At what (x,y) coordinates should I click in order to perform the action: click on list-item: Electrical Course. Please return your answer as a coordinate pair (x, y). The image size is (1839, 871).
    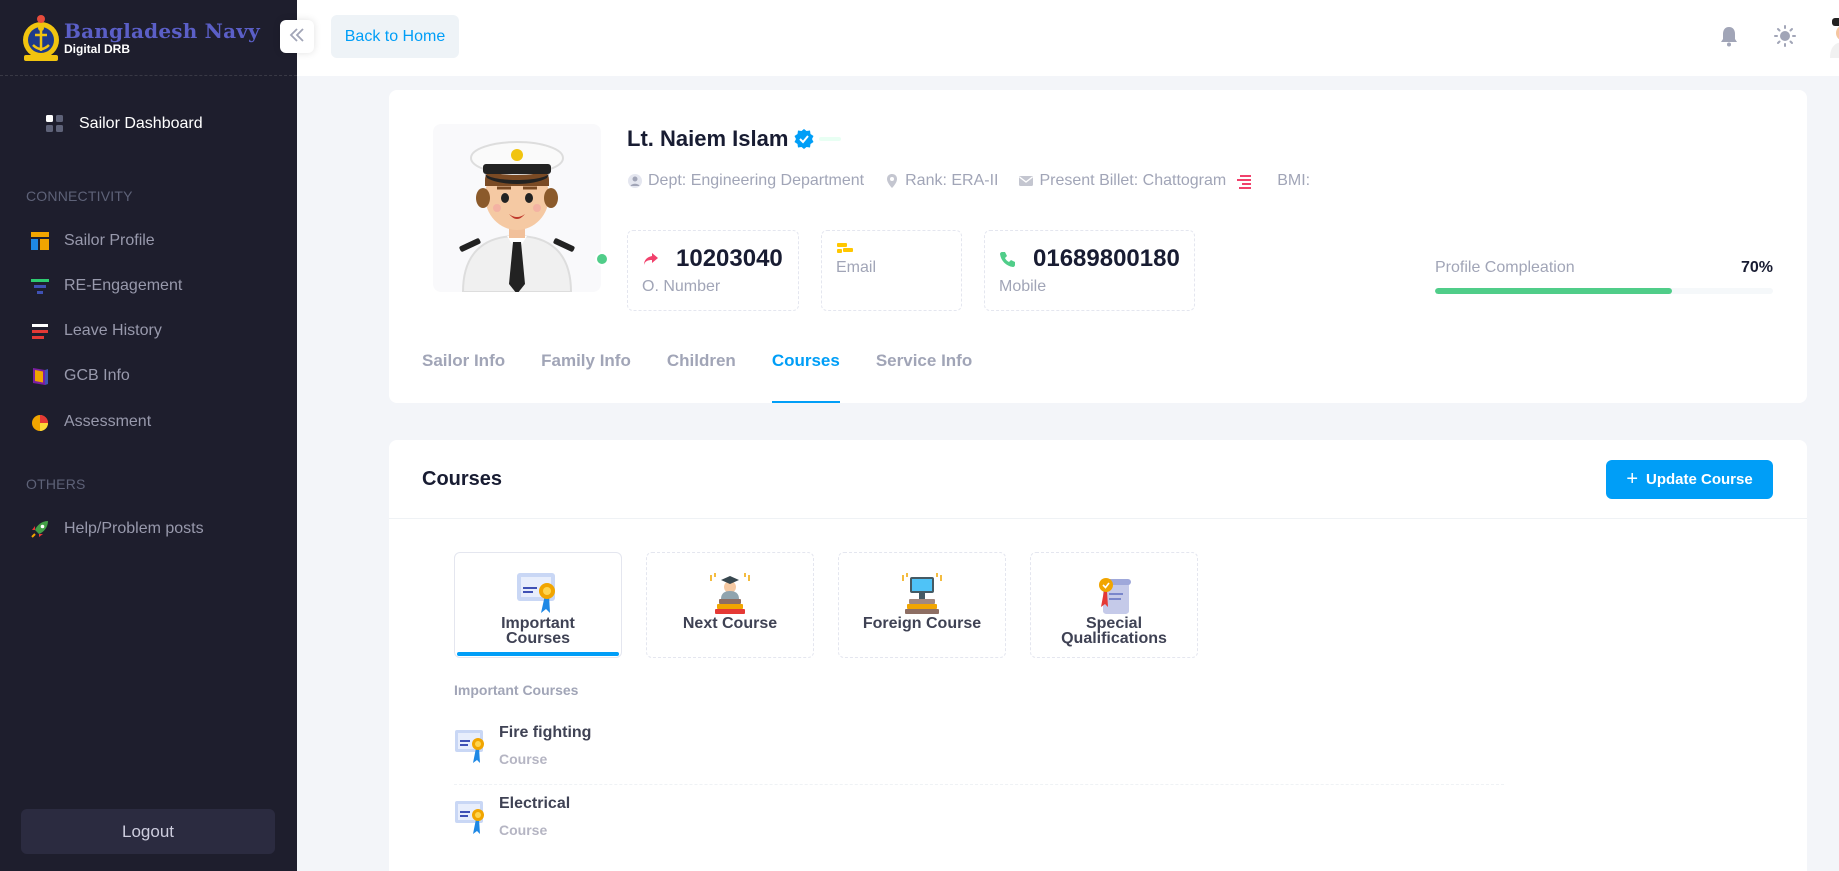
    Looking at the image, I should click on (979, 820).